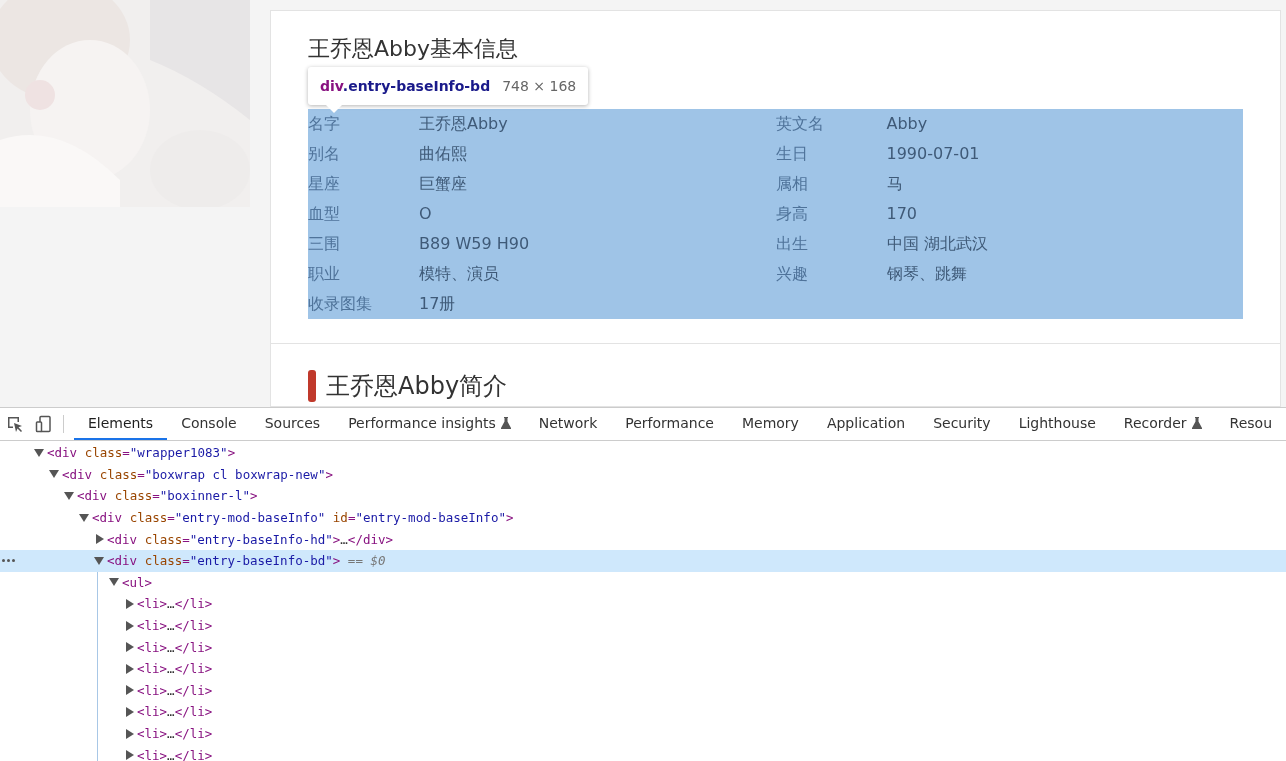 The width and height of the screenshot is (1286, 761). I want to click on field-label: 兴趣, so click(792, 274).